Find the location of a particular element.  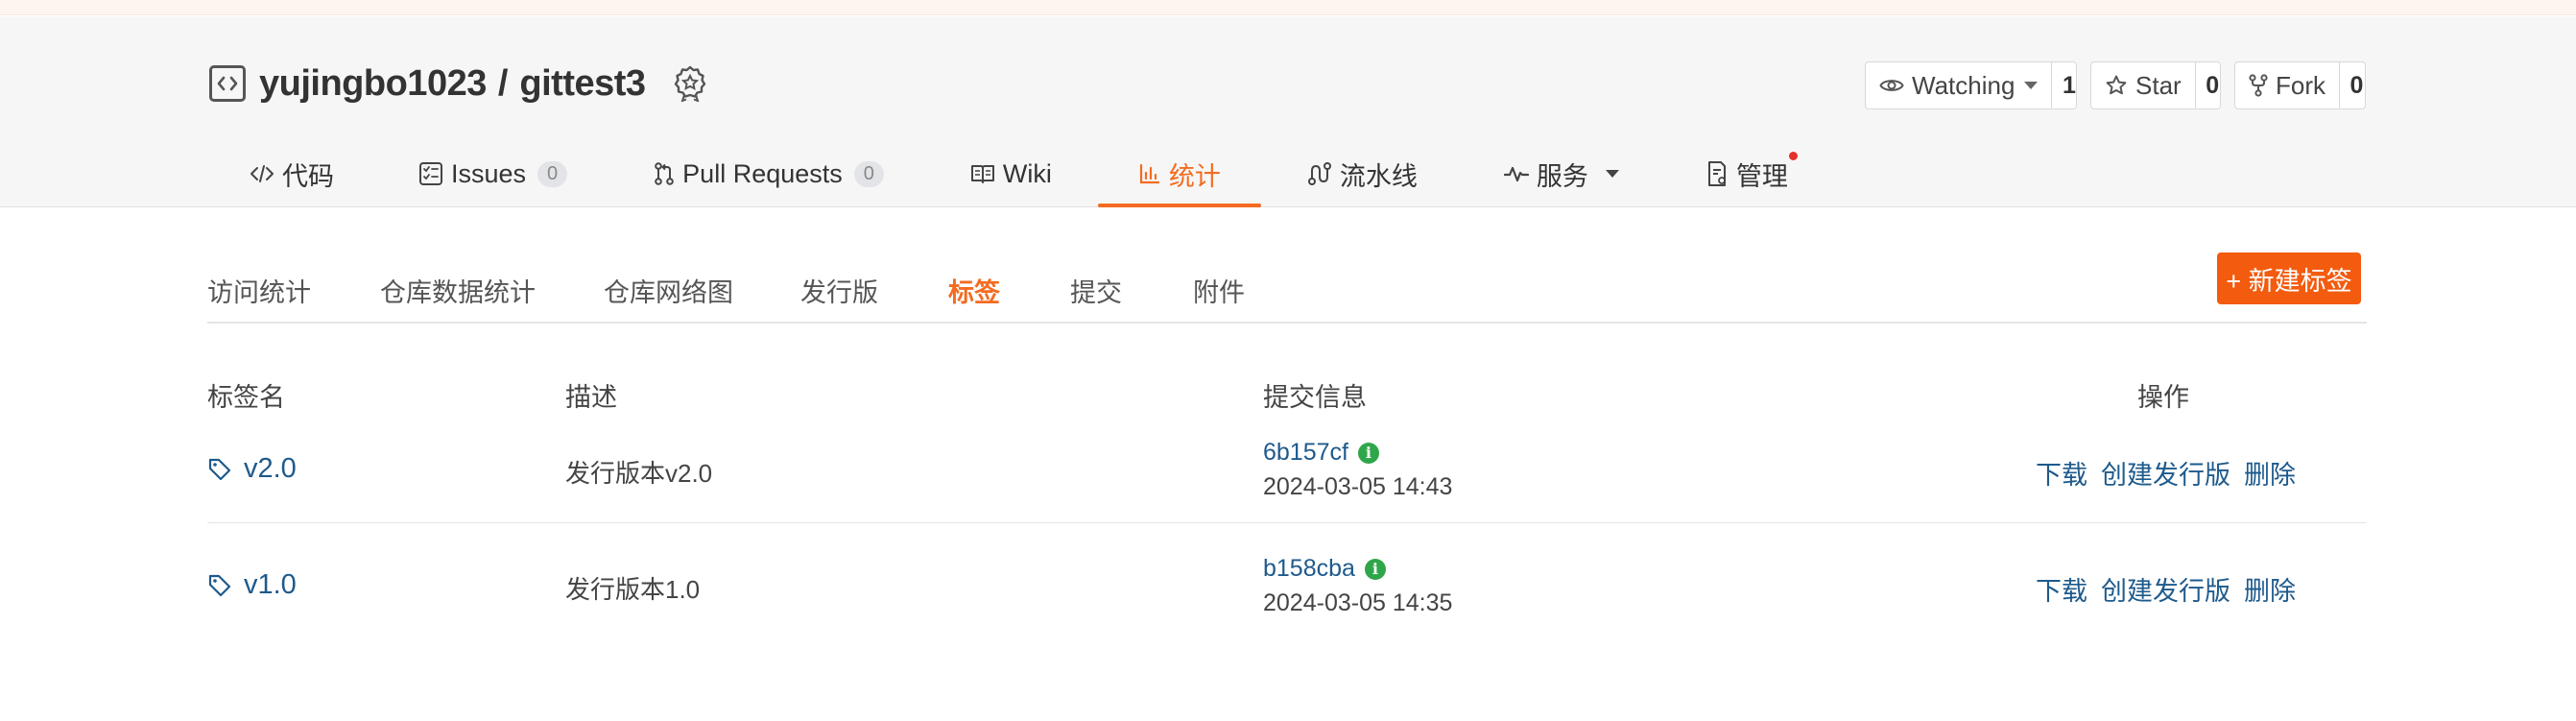

repo-nav: 代码 Issues 0 Pull Requests 0 Wiki 统计 流水线 is located at coordinates (1003, 173).